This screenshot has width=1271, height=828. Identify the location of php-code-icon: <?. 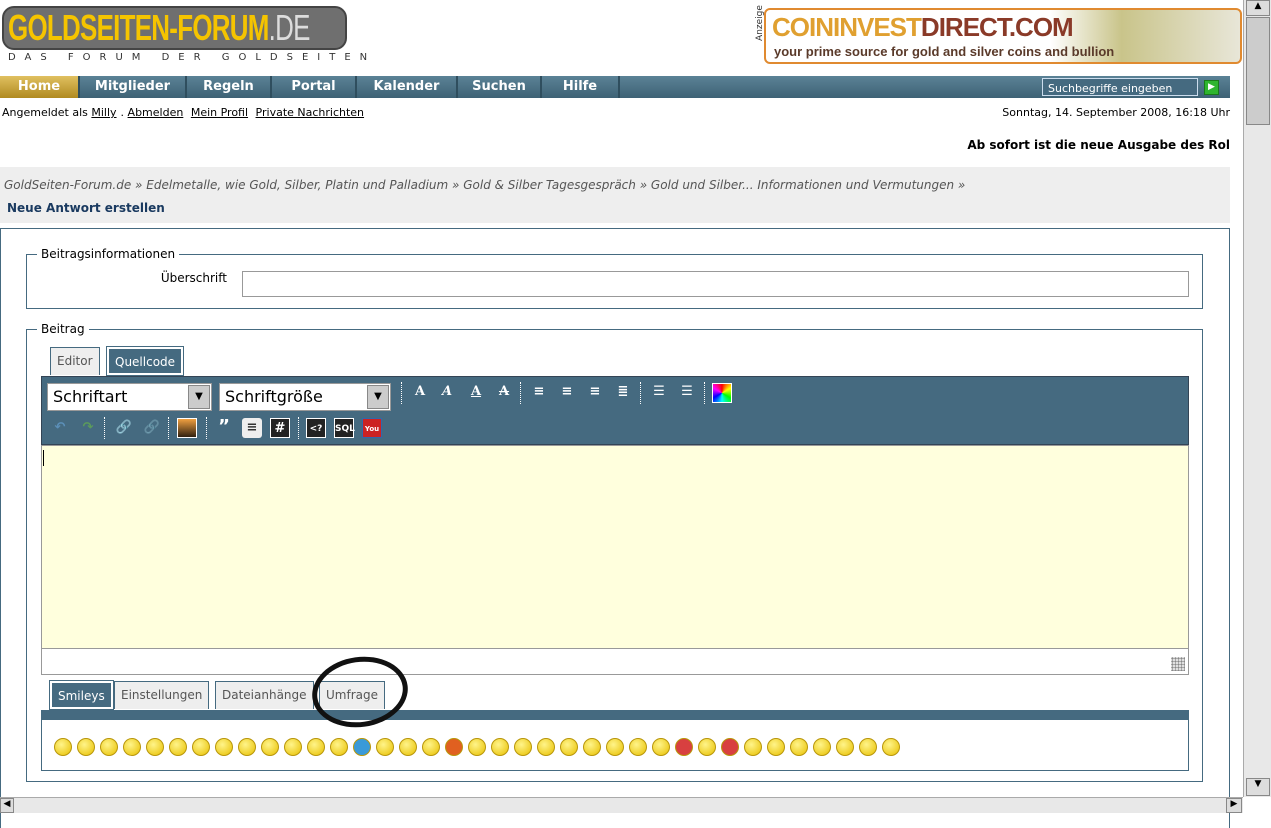
(316, 428).